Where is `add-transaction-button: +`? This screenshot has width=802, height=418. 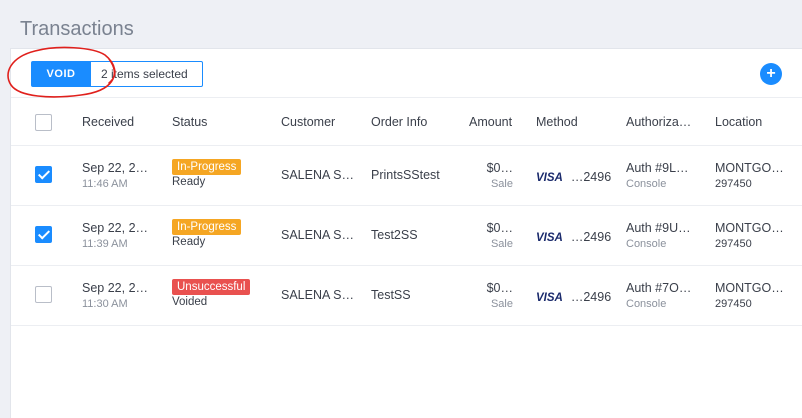
add-transaction-button: + is located at coordinates (771, 74).